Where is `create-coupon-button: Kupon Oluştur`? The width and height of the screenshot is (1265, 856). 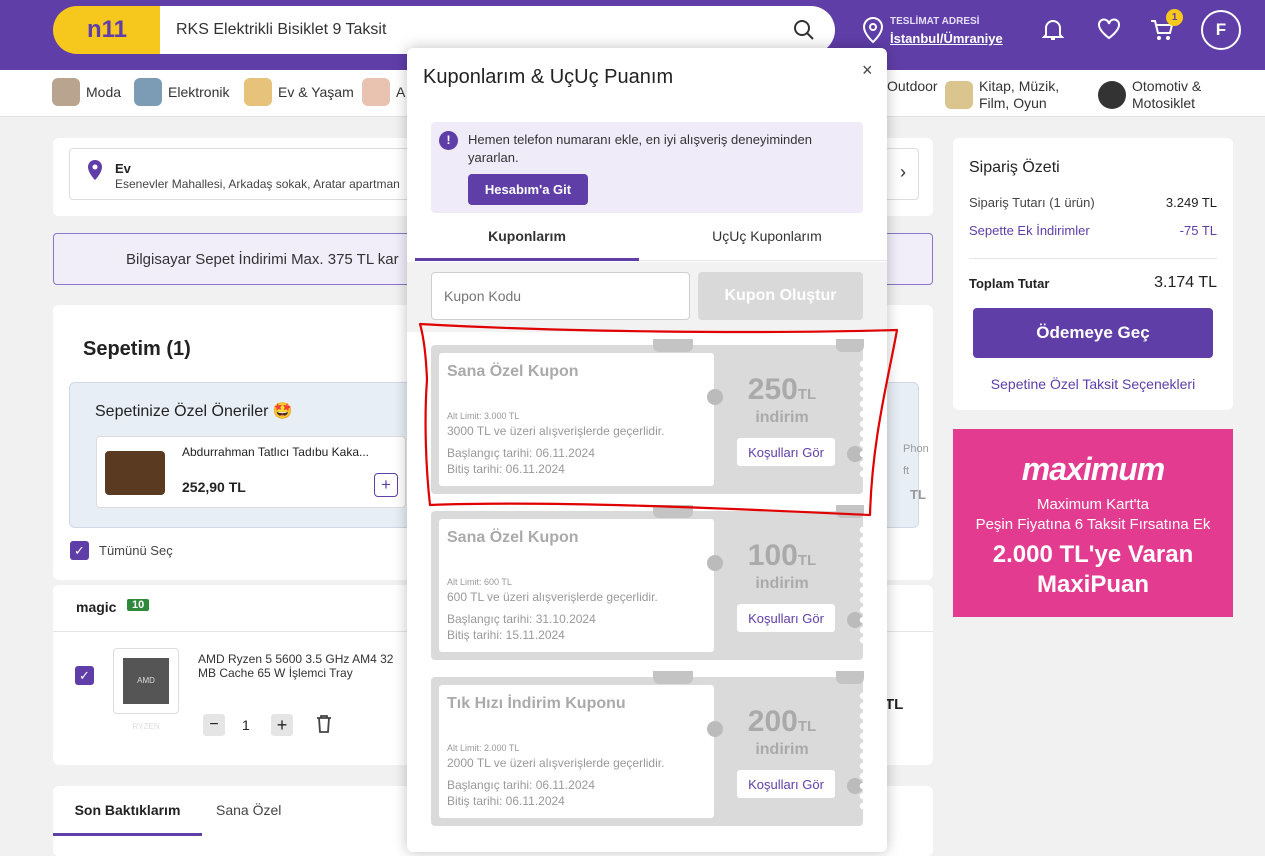 create-coupon-button: Kupon Oluştur is located at coordinates (780, 296).